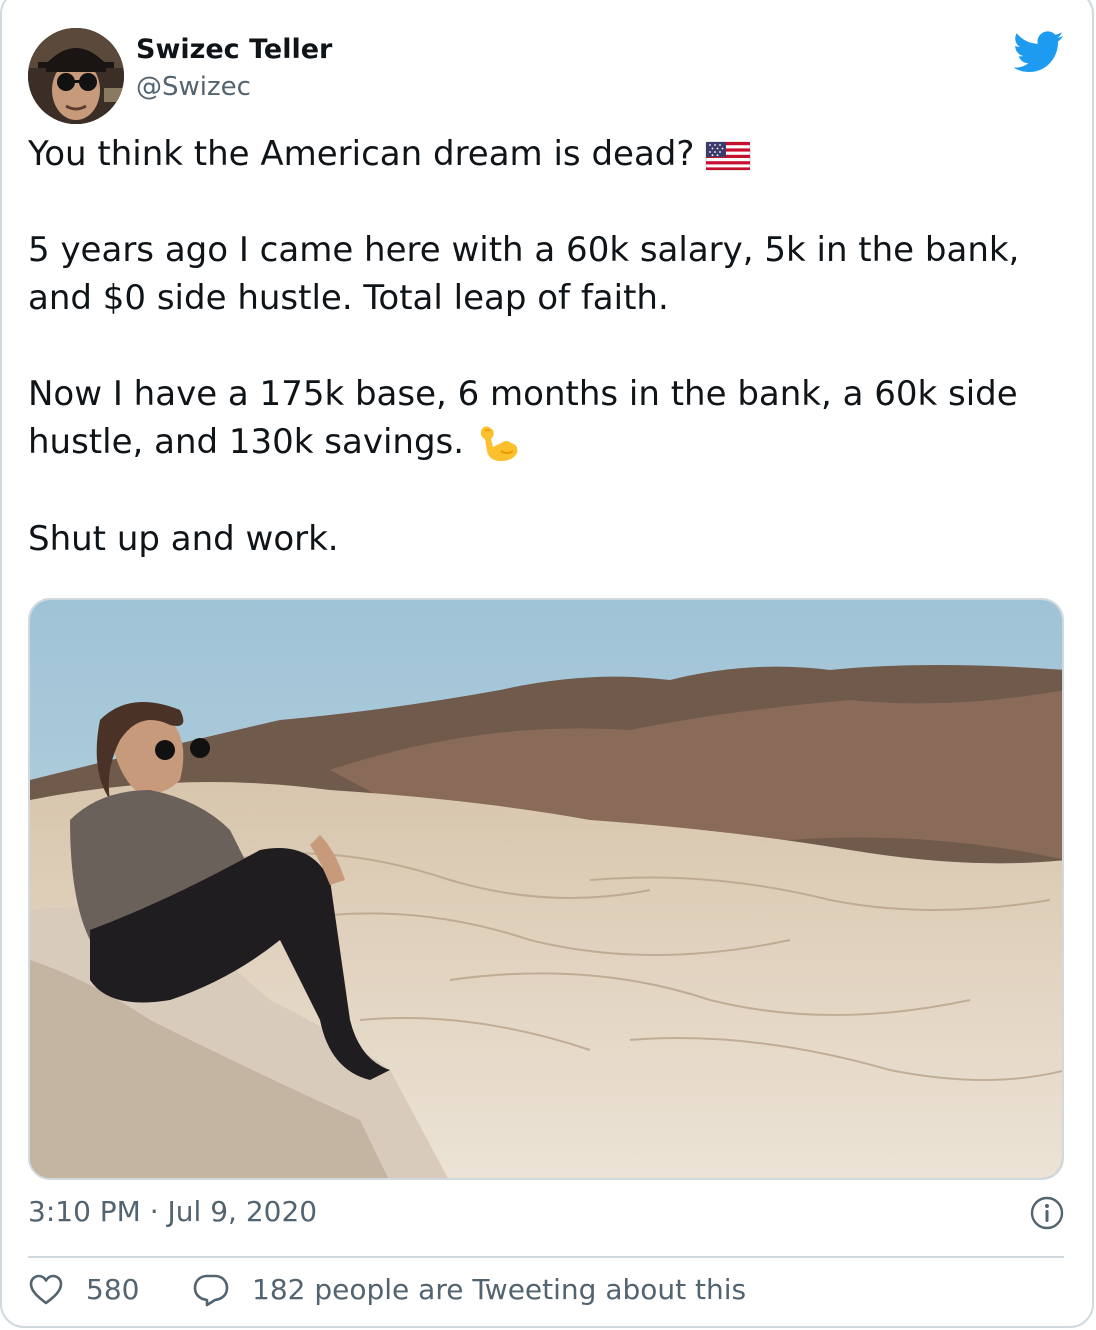  I want to click on author-name: Swizec Teller, so click(234, 50).